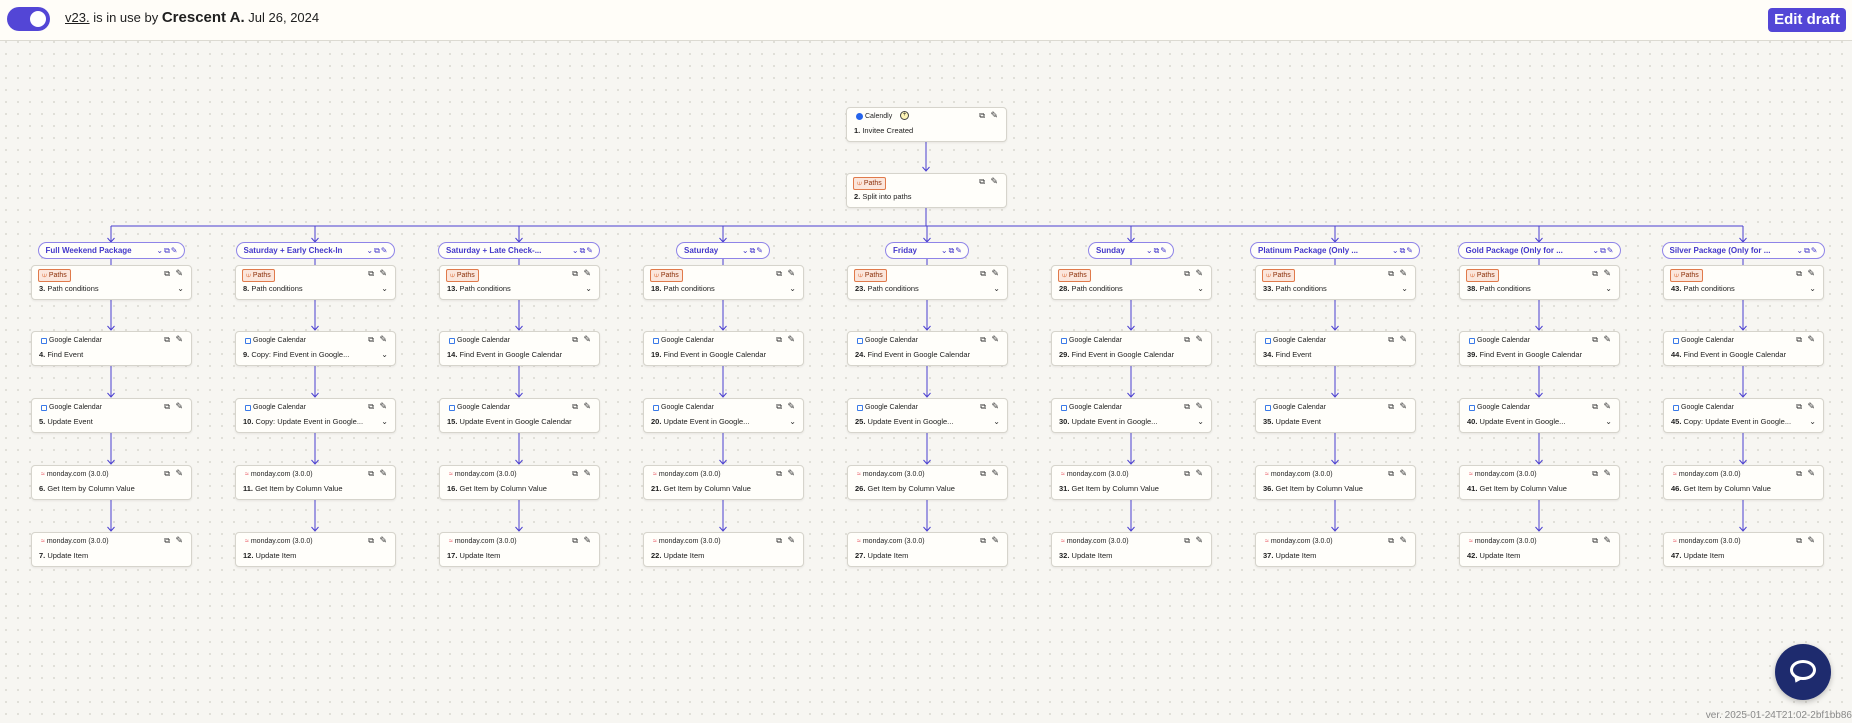 The width and height of the screenshot is (1852, 723). Describe the element at coordinates (111, 415) in the screenshot. I see `step-card: Google Calendar 5. Update Event ⧉ ✎` at that location.